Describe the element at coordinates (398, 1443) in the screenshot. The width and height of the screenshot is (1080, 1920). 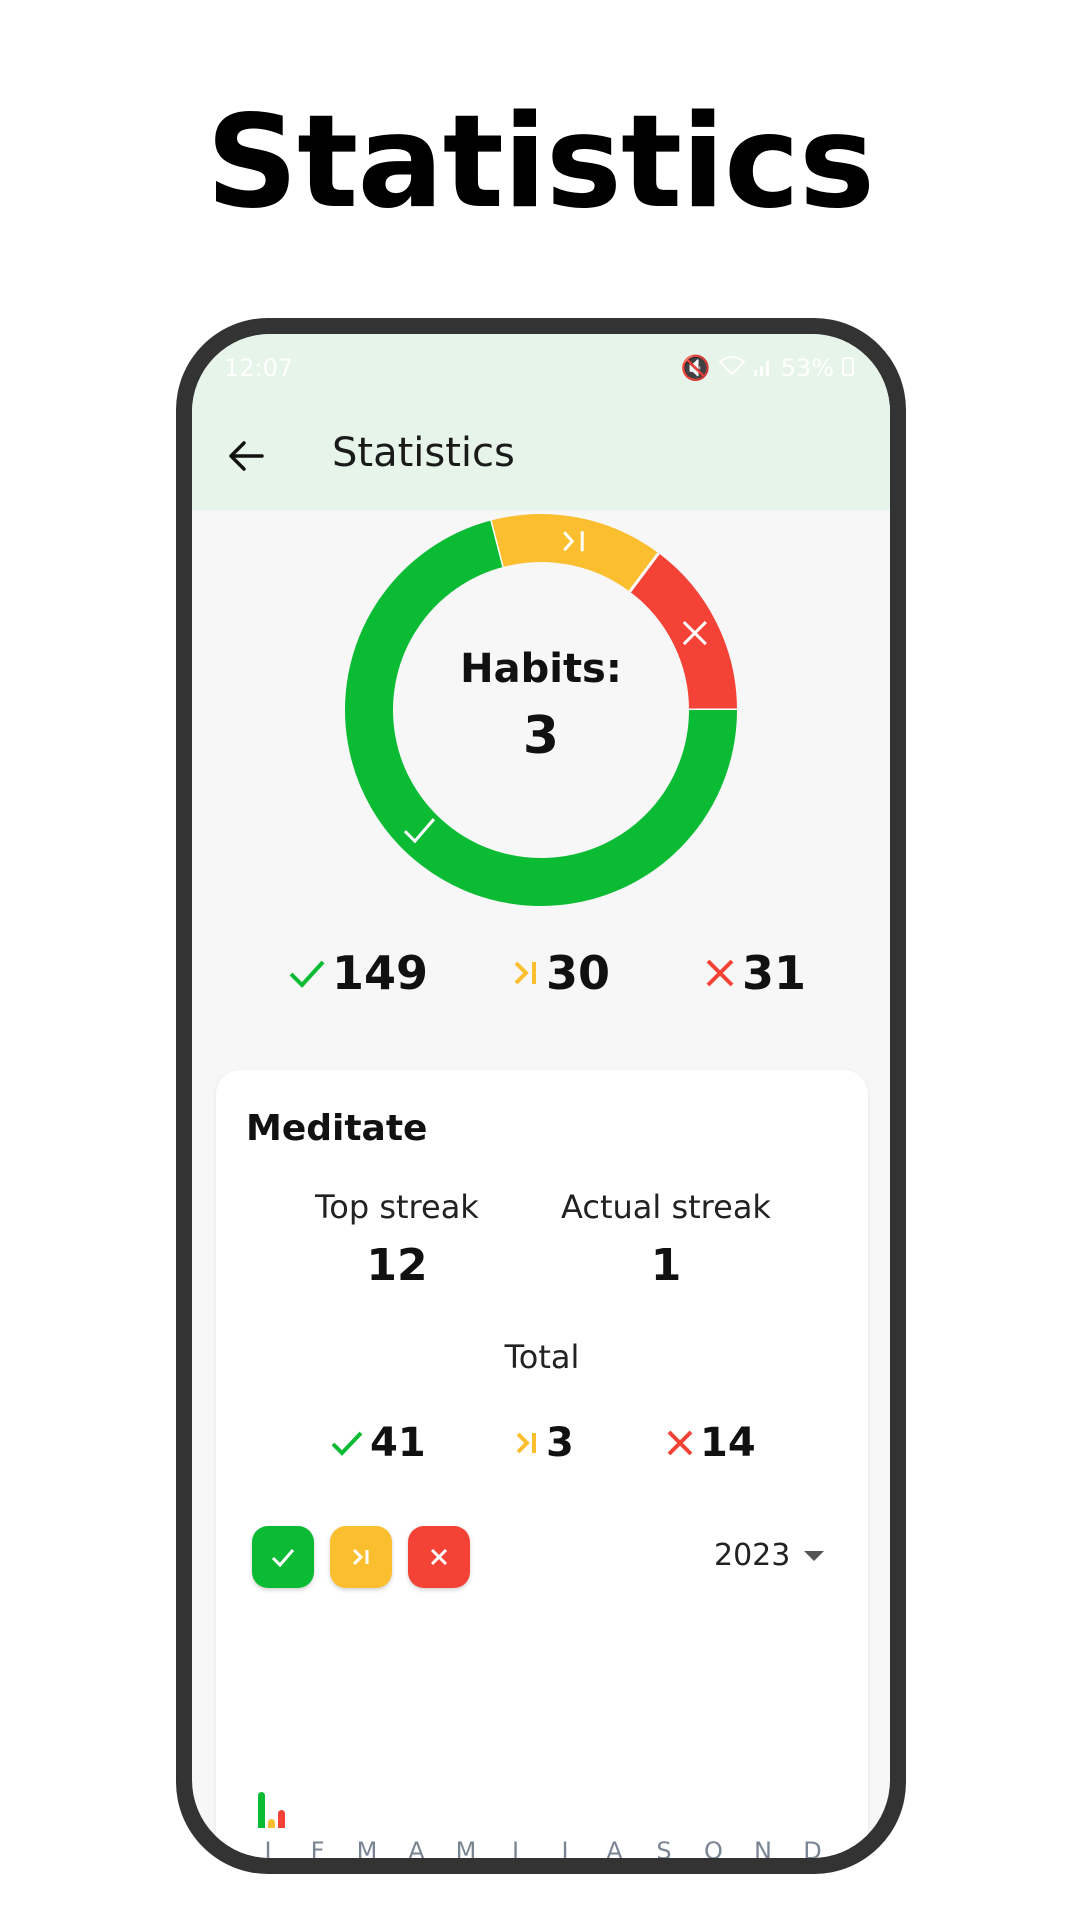
I see `total-done-value: 41` at that location.